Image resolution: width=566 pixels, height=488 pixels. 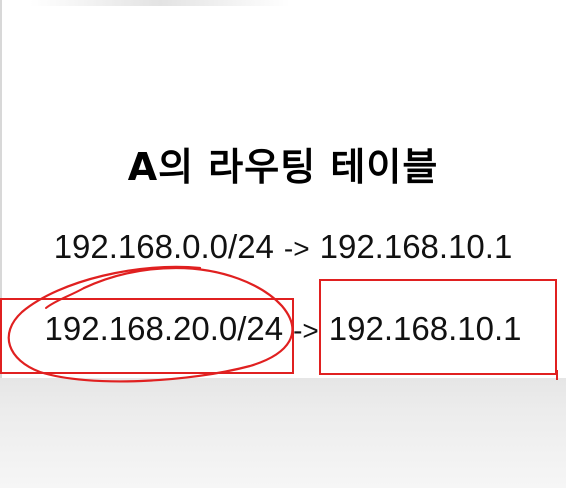 What do you see at coordinates (283, 167) in the screenshot?
I see `slide-title: A의 라우팅 테이블` at bounding box center [283, 167].